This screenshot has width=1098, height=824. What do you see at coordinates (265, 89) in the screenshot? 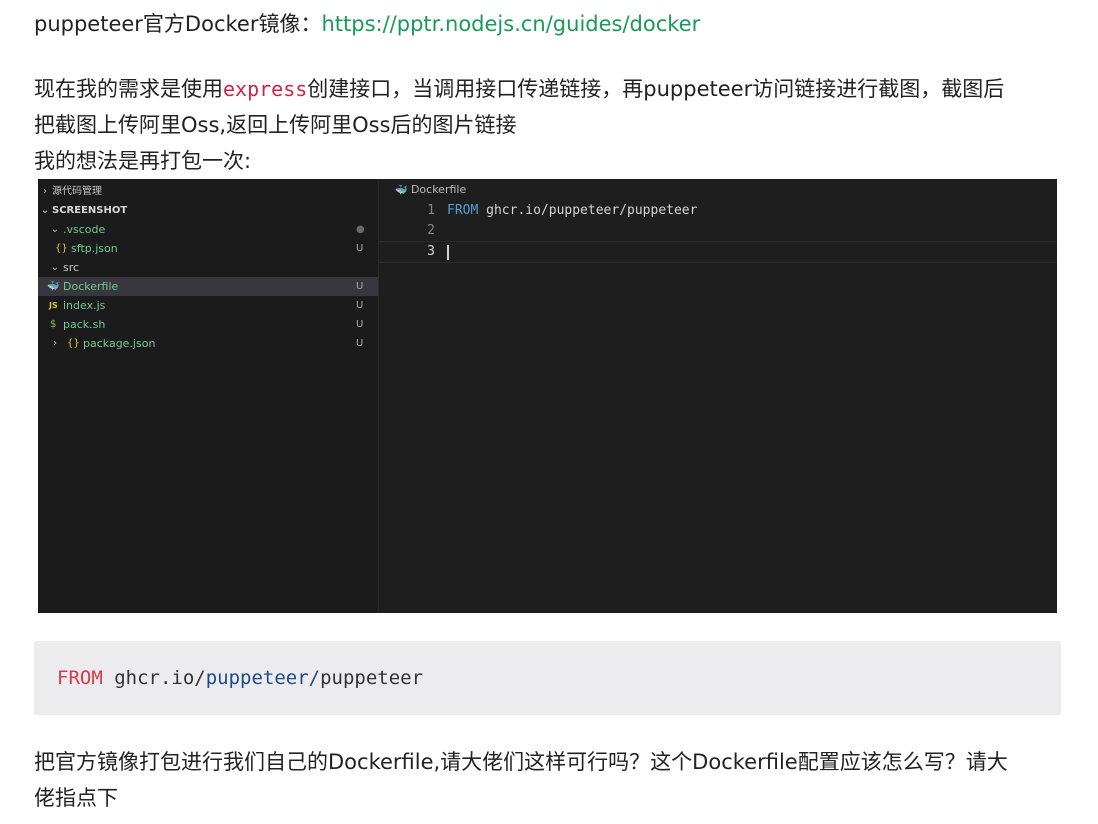
I see `inline-code-express: express` at bounding box center [265, 89].